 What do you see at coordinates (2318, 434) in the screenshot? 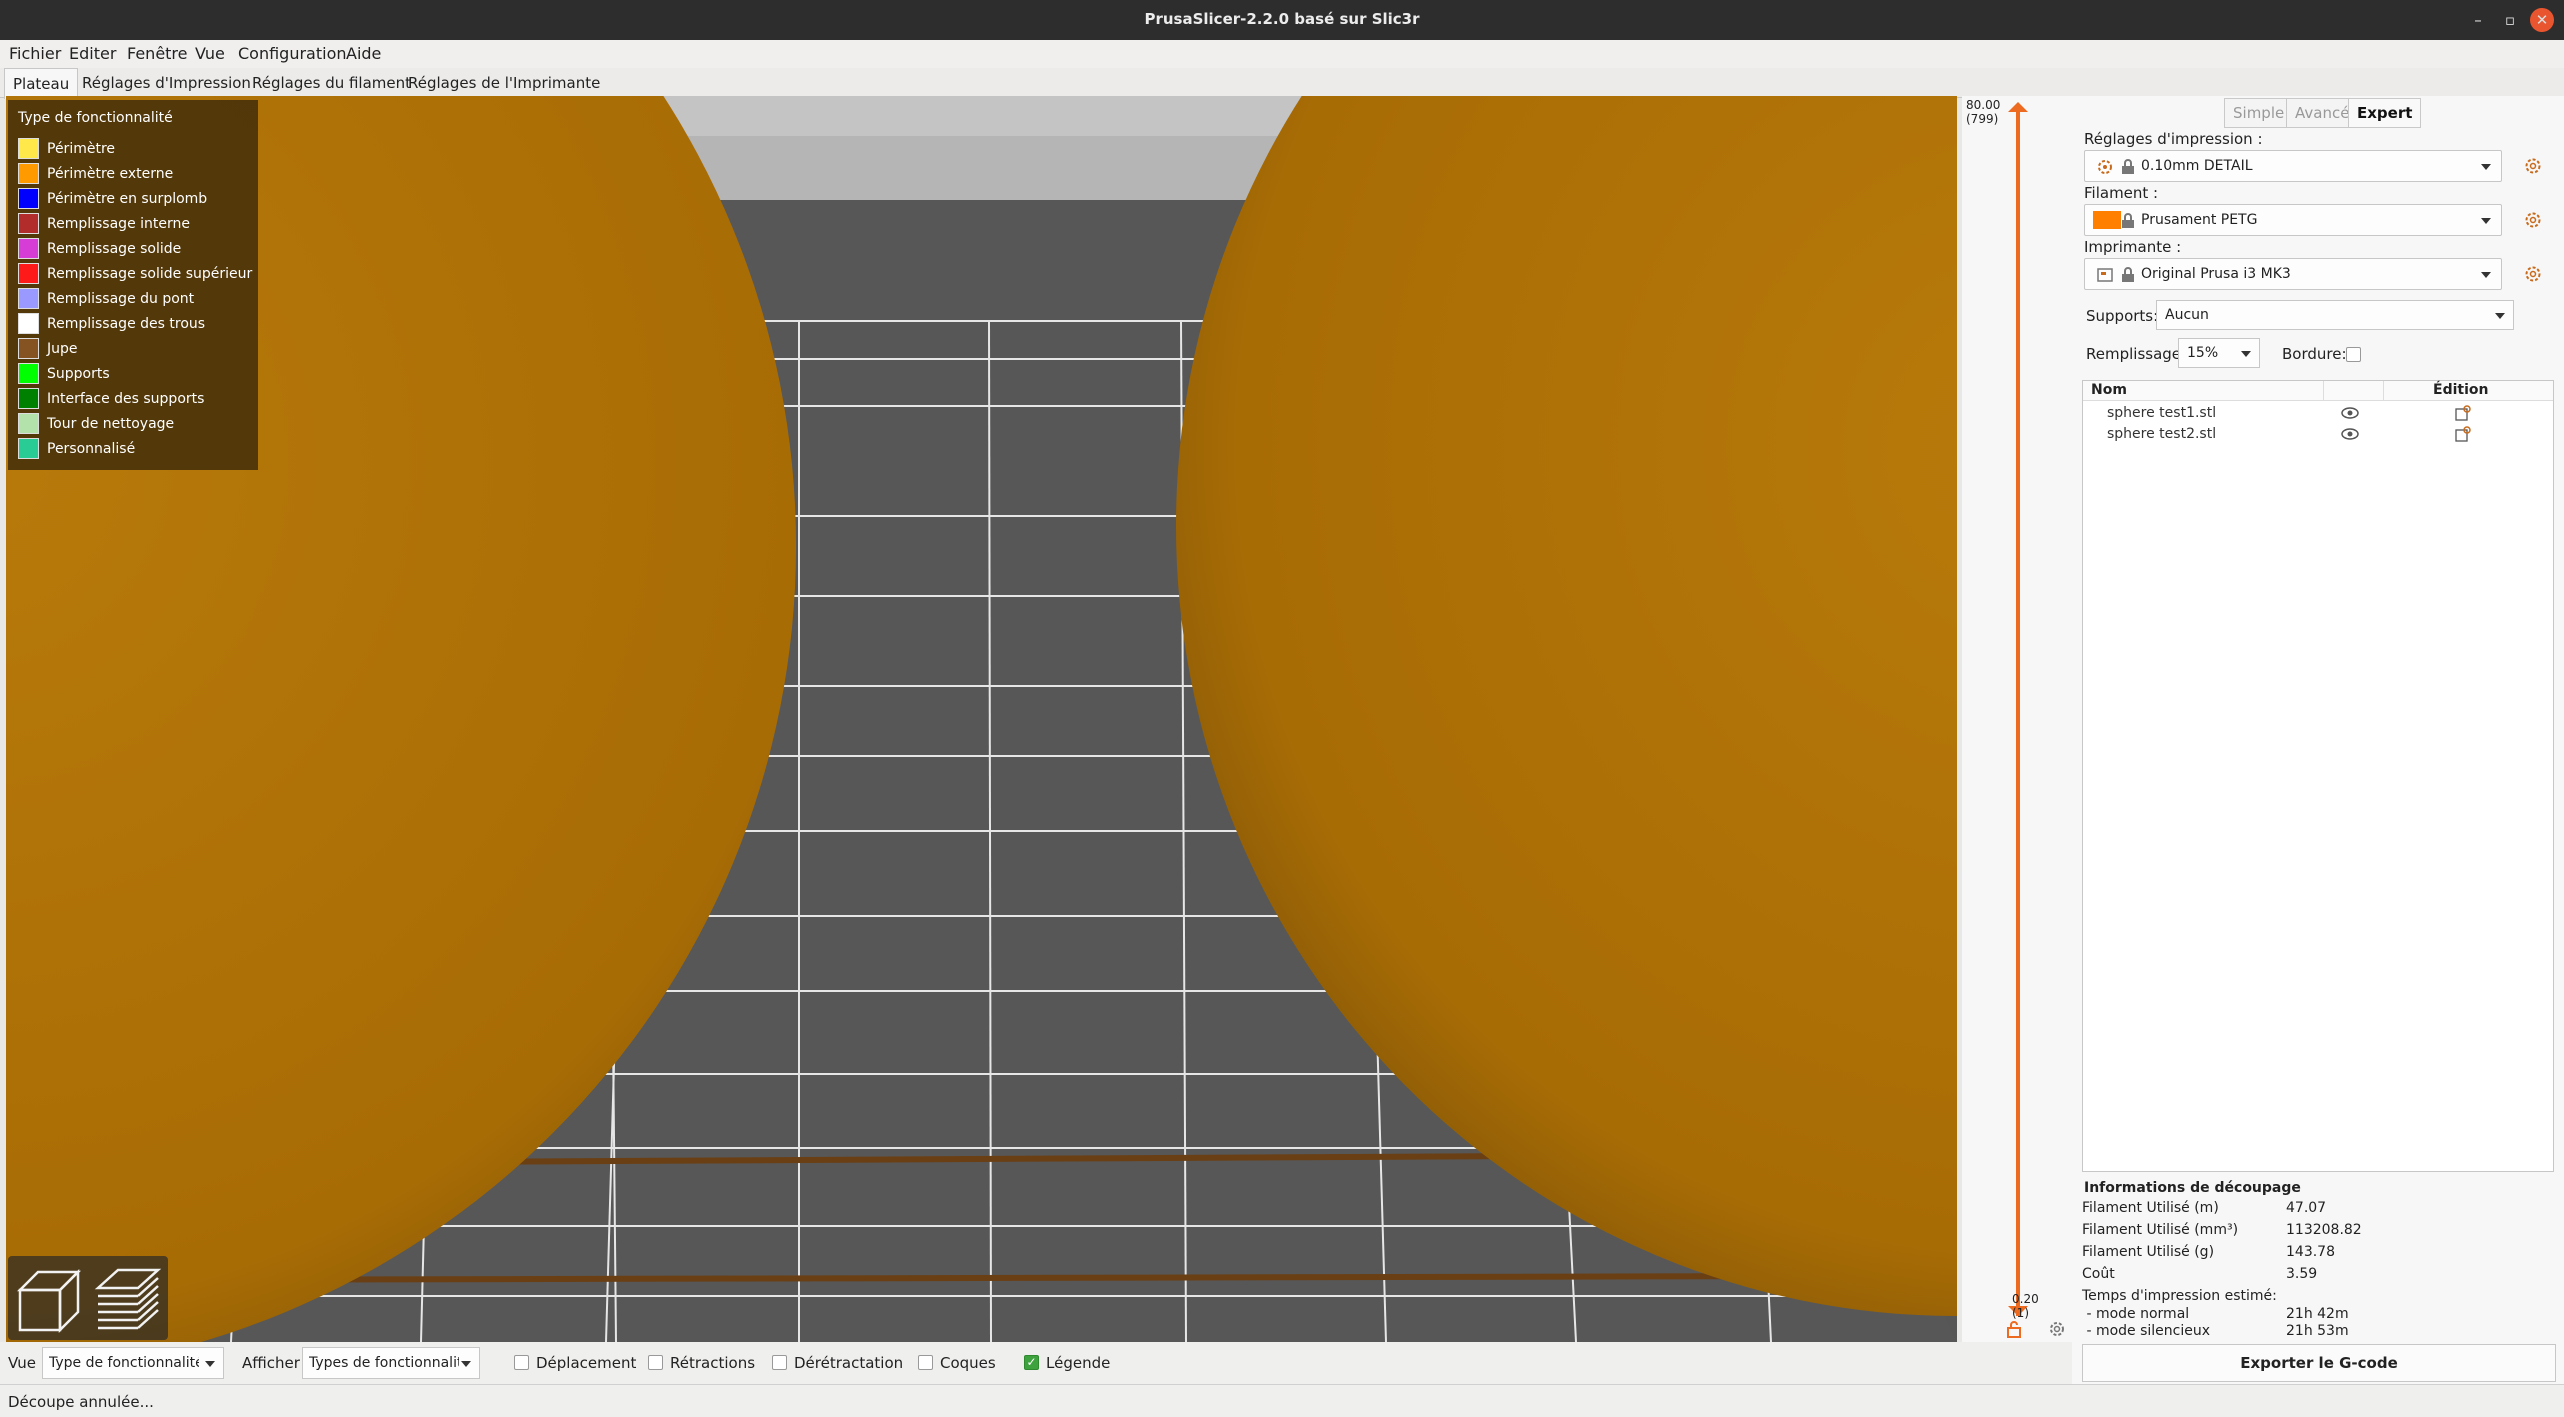
I see `object-row: sphere test2.stl` at bounding box center [2318, 434].